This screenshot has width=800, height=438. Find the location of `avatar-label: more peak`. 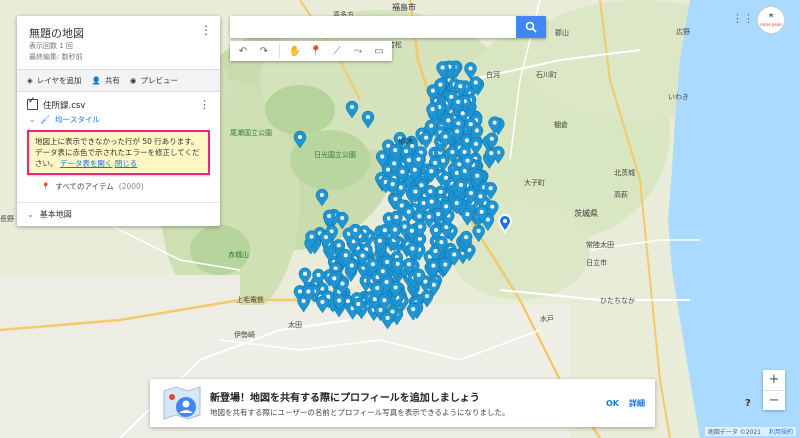

avatar-label: more peak is located at coordinates (771, 24).